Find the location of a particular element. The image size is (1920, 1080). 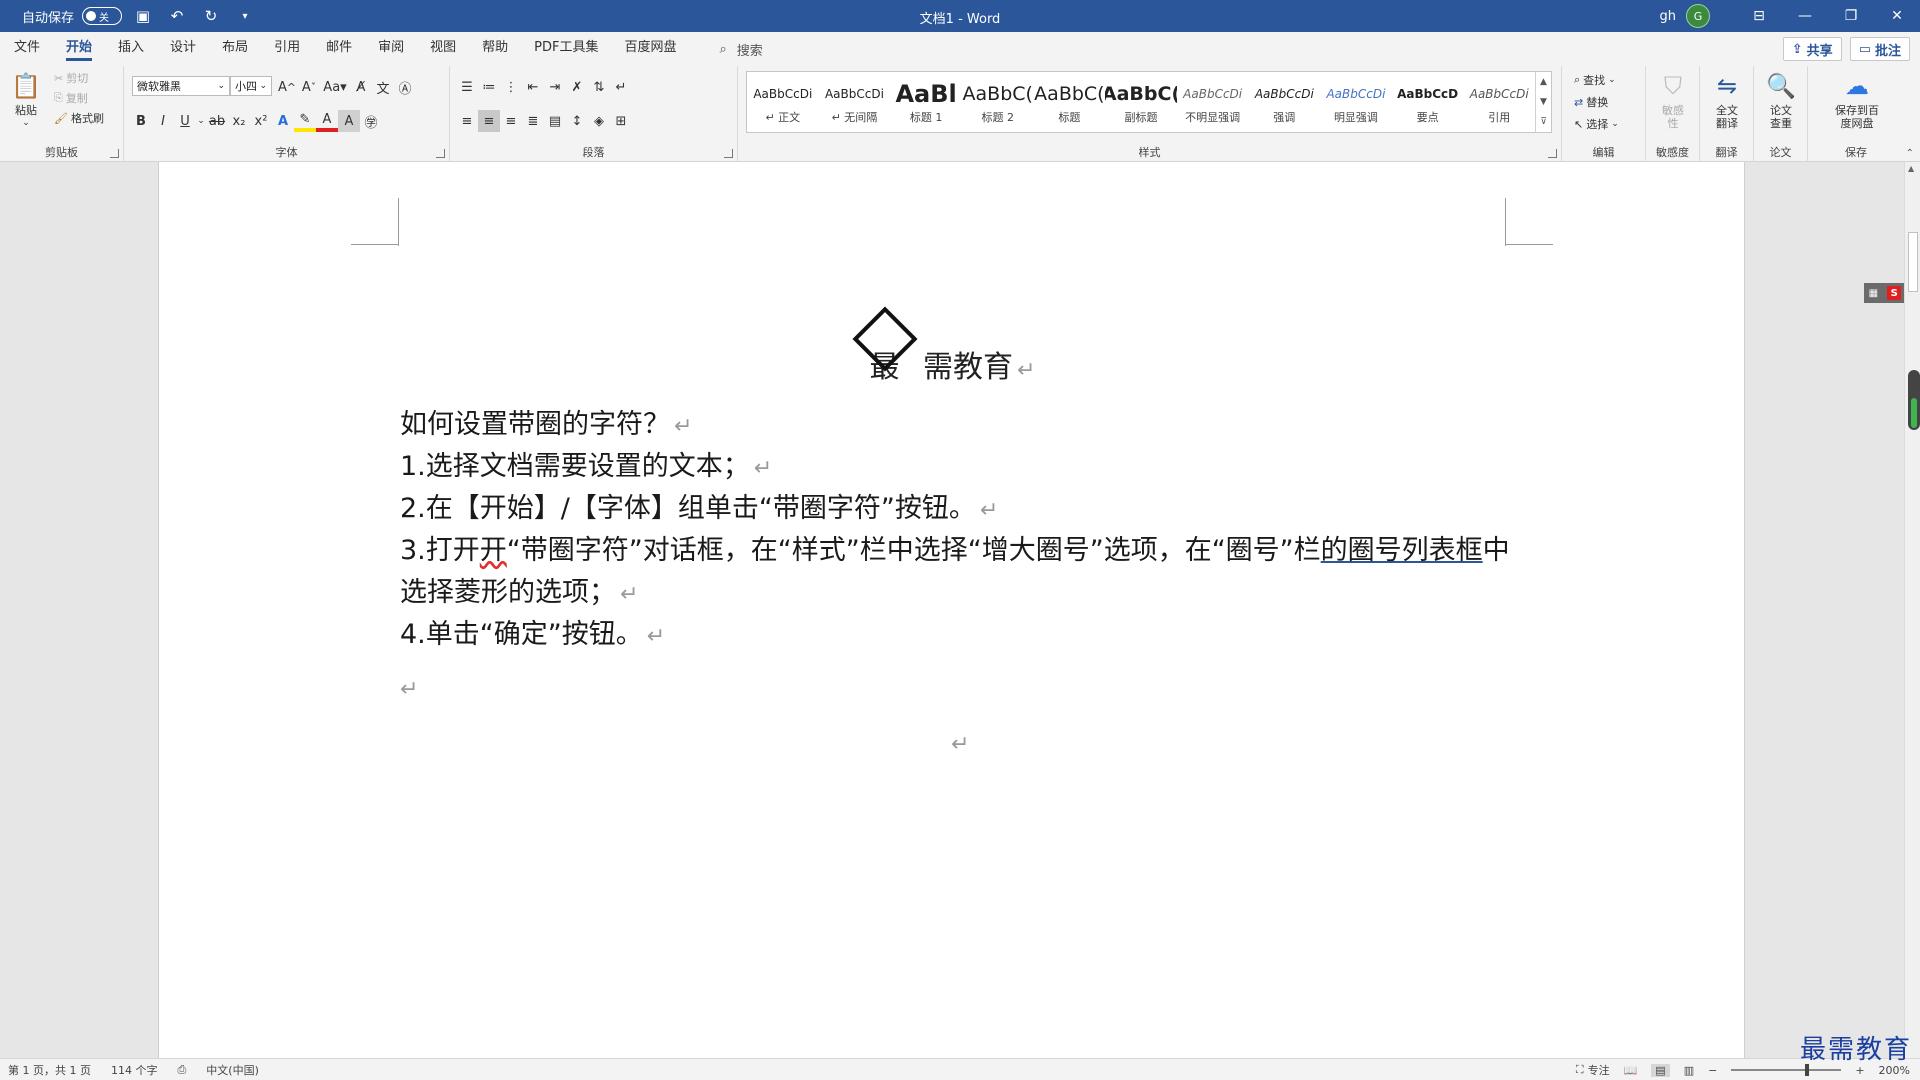

show-marks-icon: ↵ is located at coordinates (621, 87).